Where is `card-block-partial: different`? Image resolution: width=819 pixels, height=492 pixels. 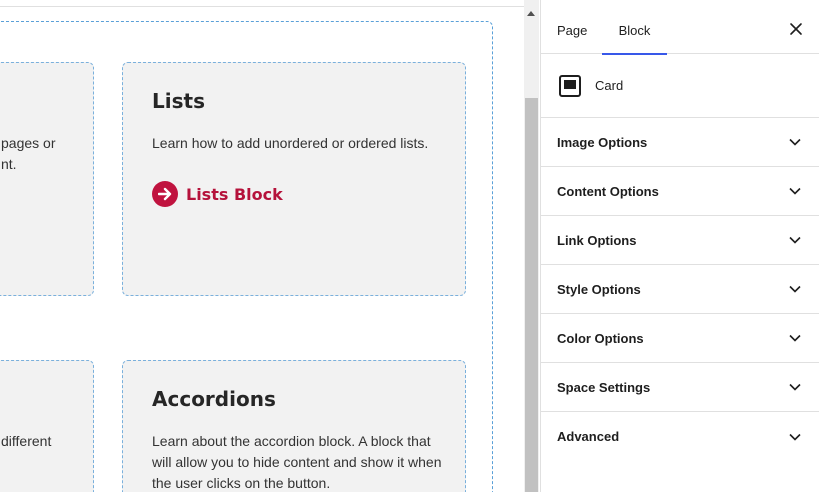
card-block-partial: different is located at coordinates (47, 426).